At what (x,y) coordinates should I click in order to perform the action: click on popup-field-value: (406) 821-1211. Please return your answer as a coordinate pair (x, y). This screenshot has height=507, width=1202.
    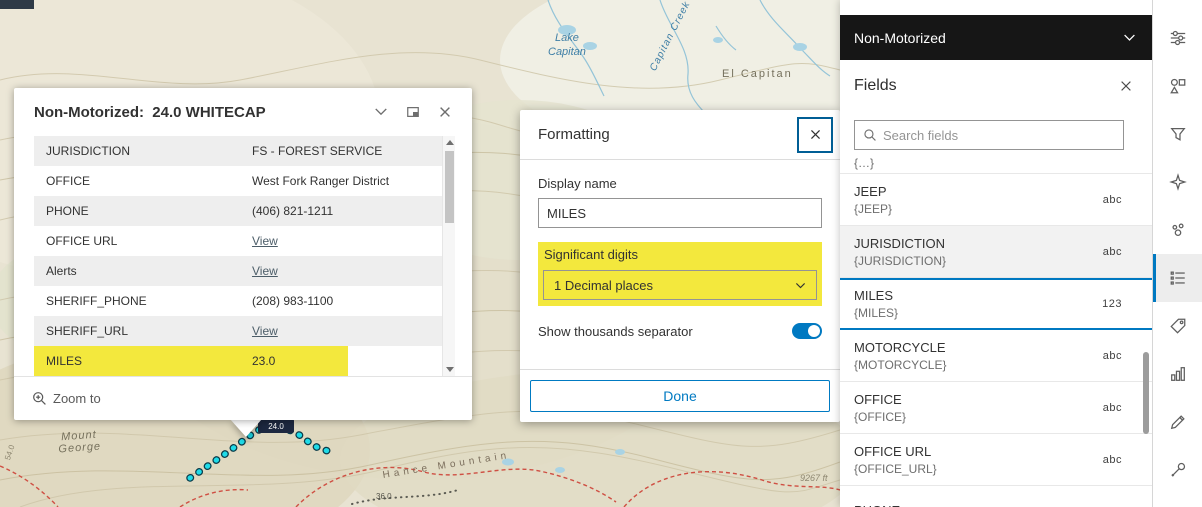
    Looking at the image, I should click on (341, 211).